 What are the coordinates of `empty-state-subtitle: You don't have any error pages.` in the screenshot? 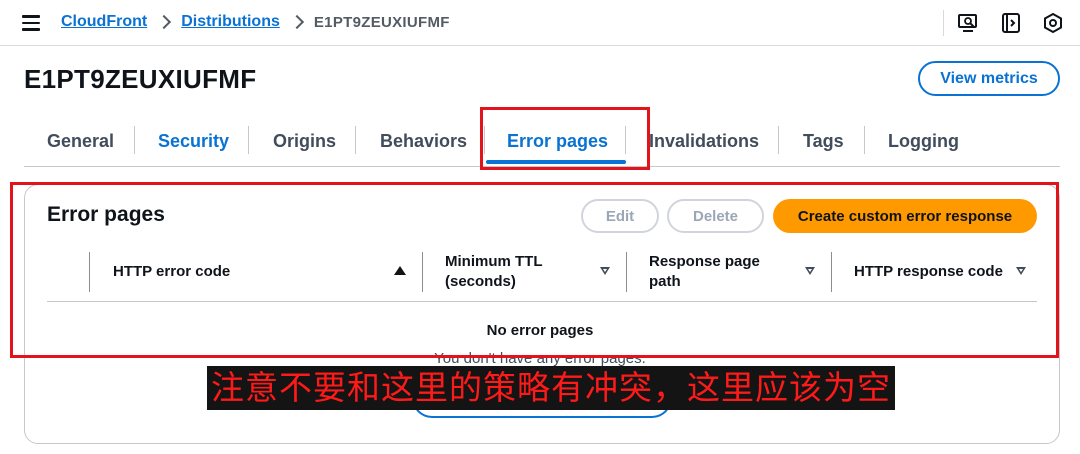 It's located at (540, 358).